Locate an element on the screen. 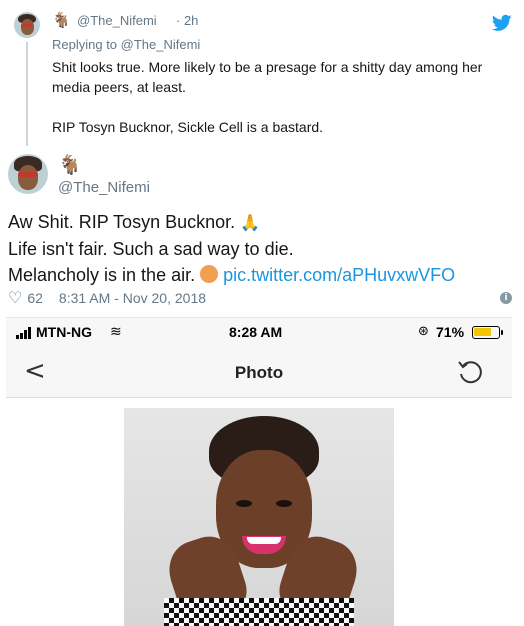  battery-percent: 71% is located at coordinates (450, 332).